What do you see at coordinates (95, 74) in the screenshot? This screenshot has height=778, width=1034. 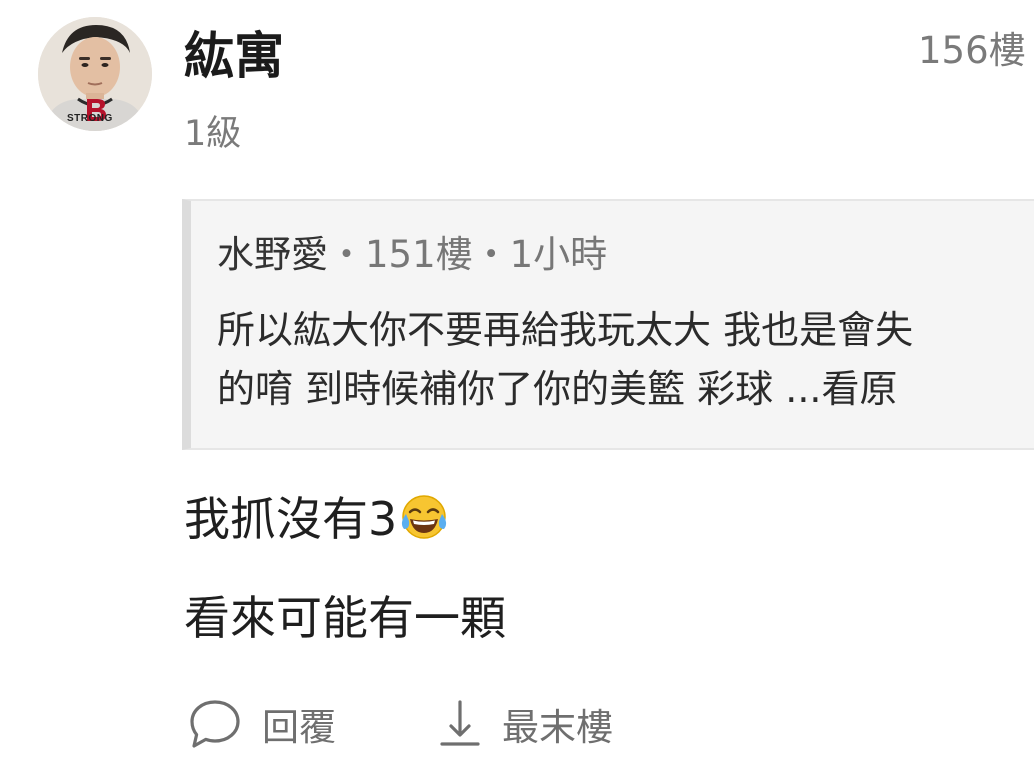 I see `avatar: STRONG` at bounding box center [95, 74].